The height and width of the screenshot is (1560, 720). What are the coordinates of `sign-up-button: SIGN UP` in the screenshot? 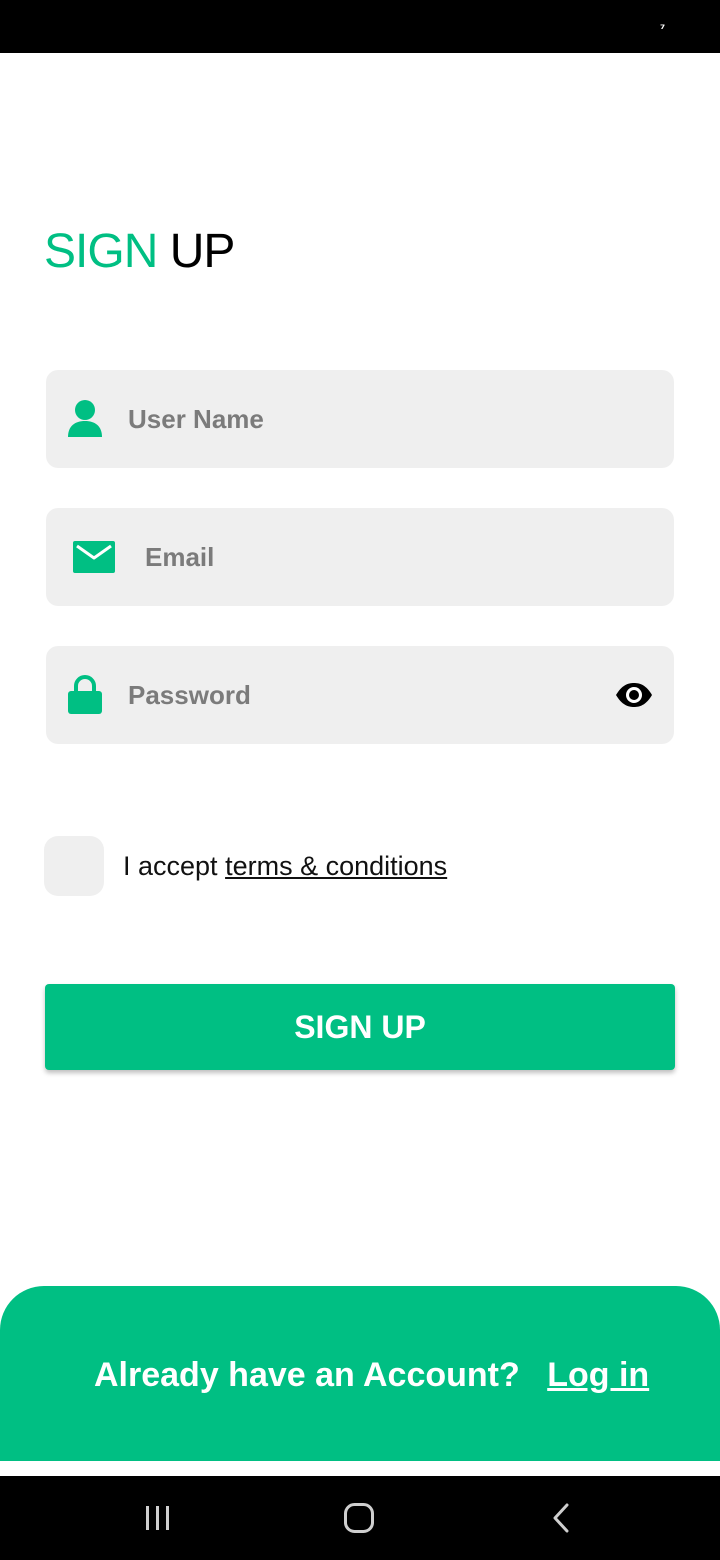 It's located at (360, 1027).